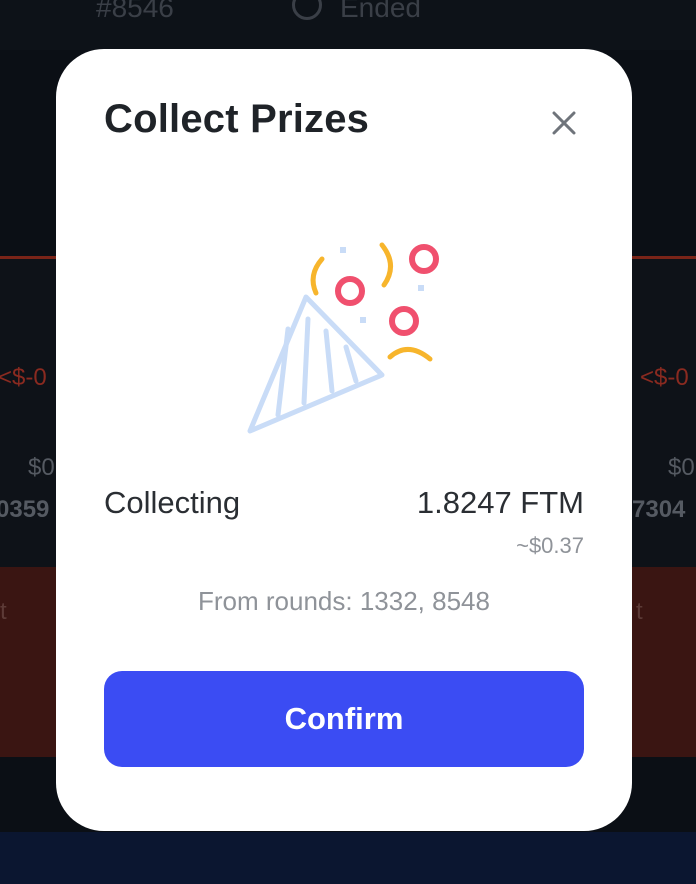  I want to click on modal-title: Collect Prizes, so click(237, 119).